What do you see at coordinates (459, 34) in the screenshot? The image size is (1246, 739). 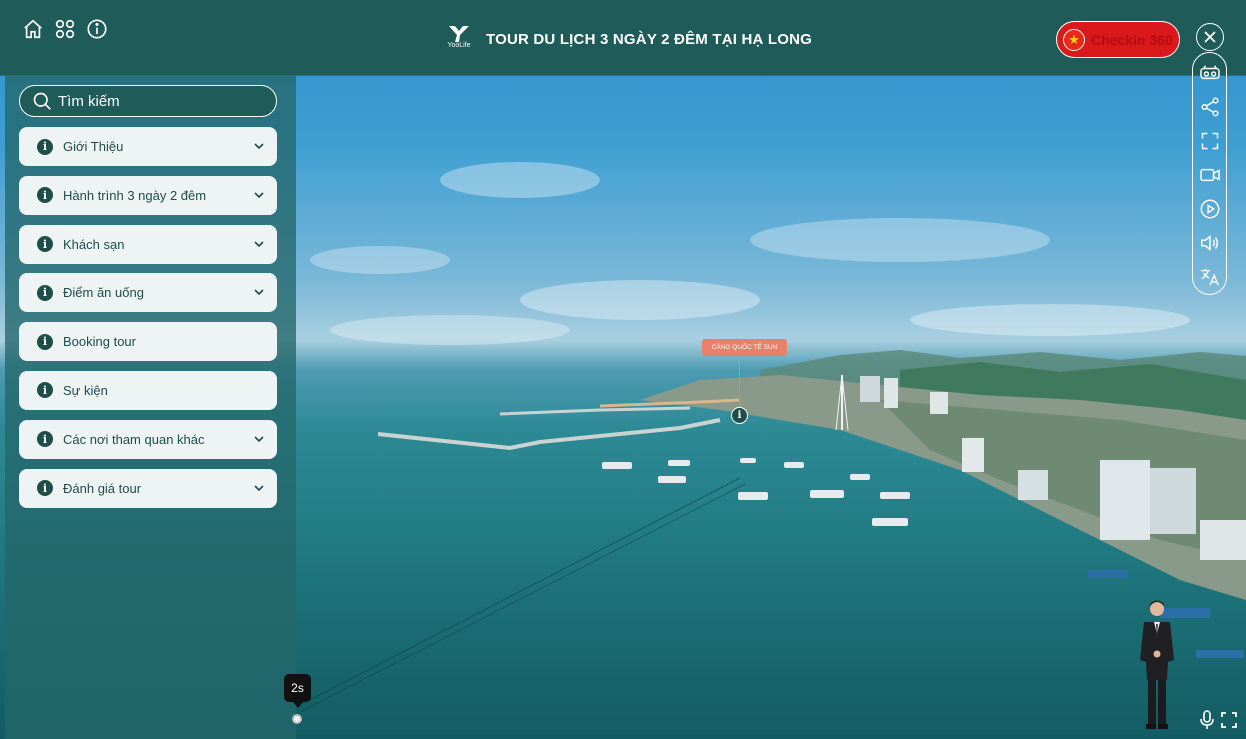 I see `yoolife-logo-mark` at bounding box center [459, 34].